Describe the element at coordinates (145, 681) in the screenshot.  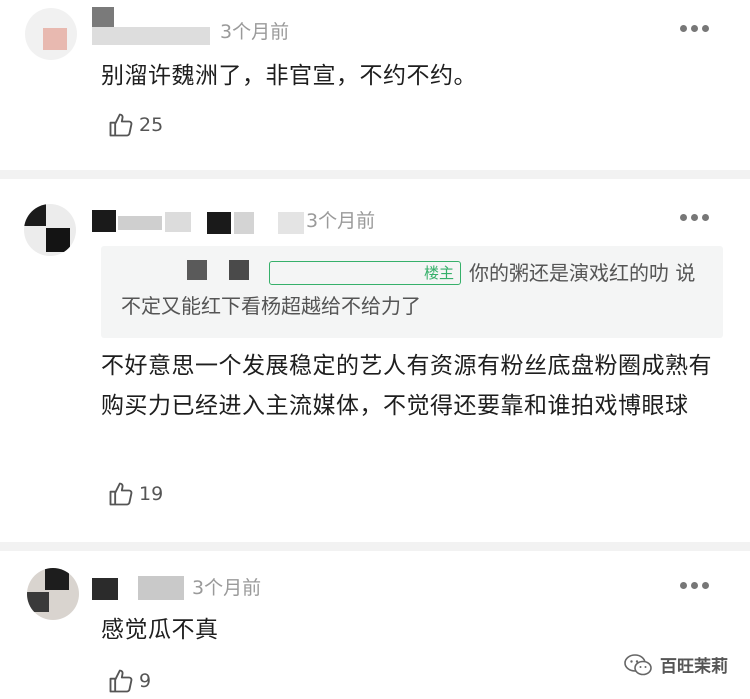
I see `like-count: 9` at that location.